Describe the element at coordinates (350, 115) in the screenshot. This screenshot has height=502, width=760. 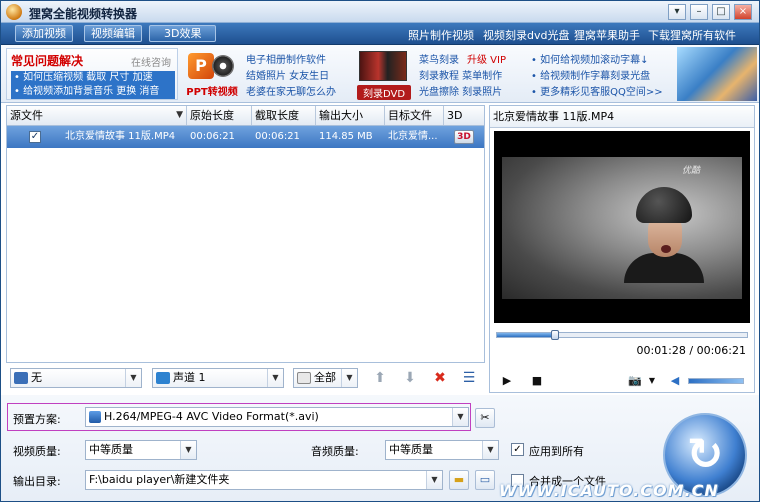
I see `col-output-size: 输出大小` at that location.